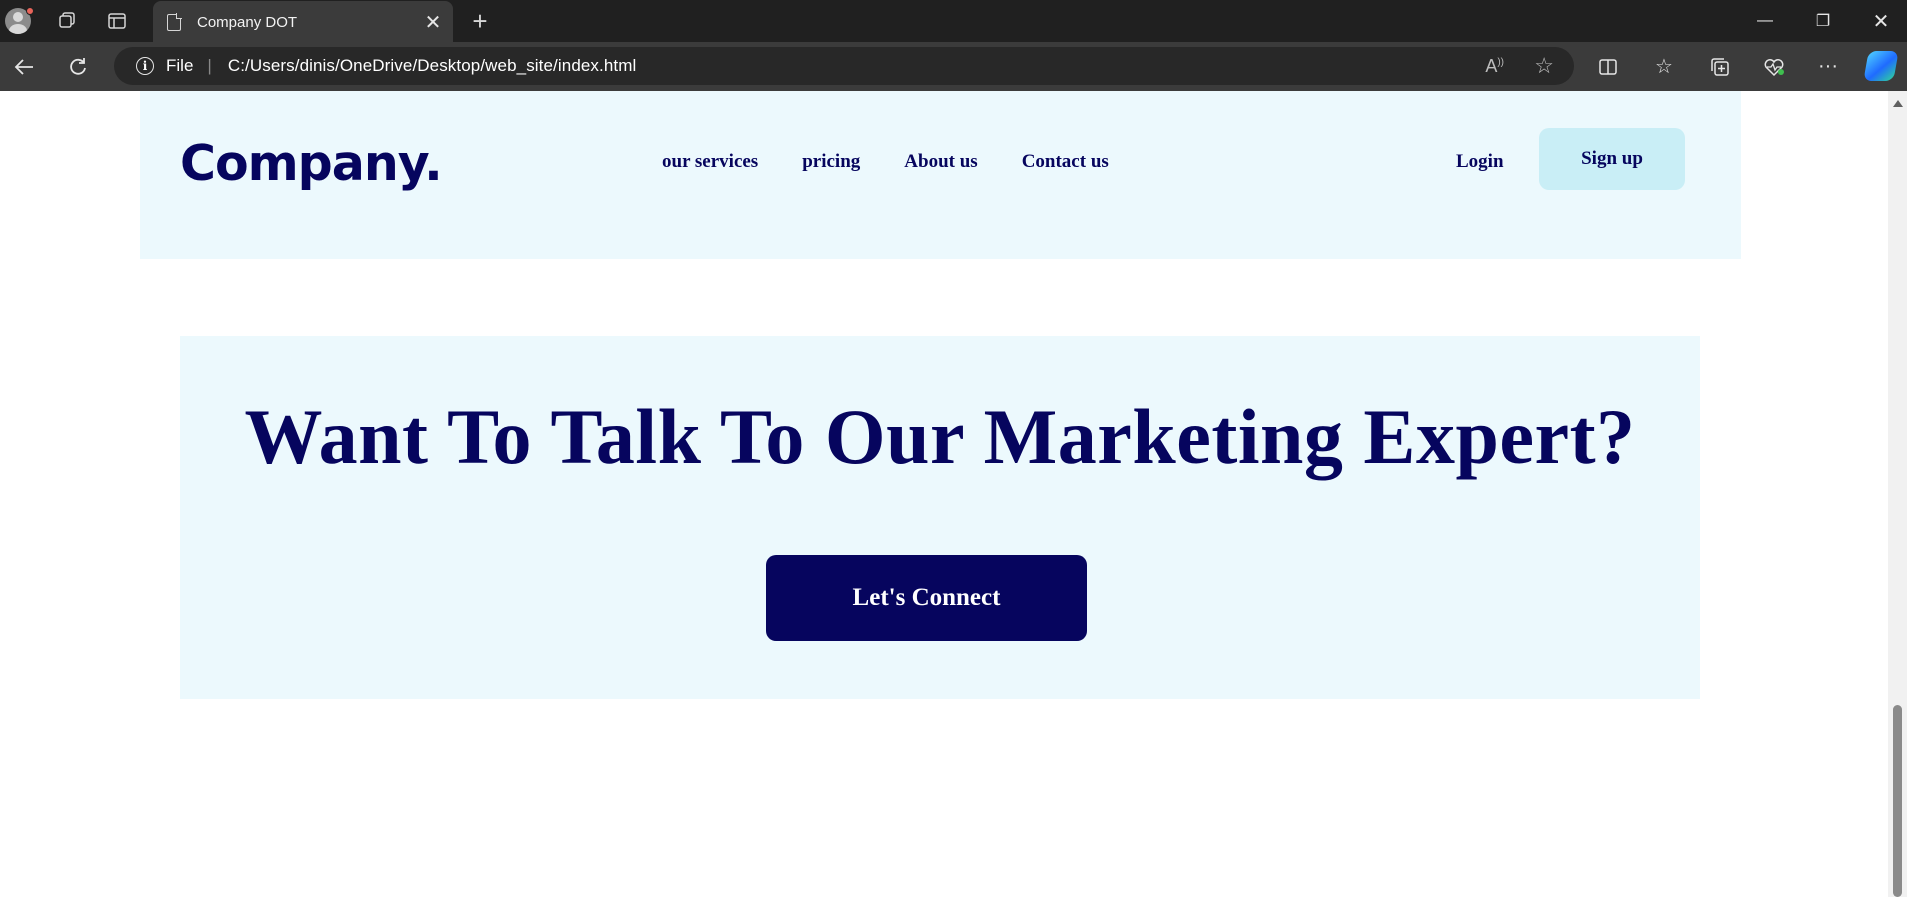  What do you see at coordinates (180, 65) in the screenshot?
I see `protocol-label: File` at bounding box center [180, 65].